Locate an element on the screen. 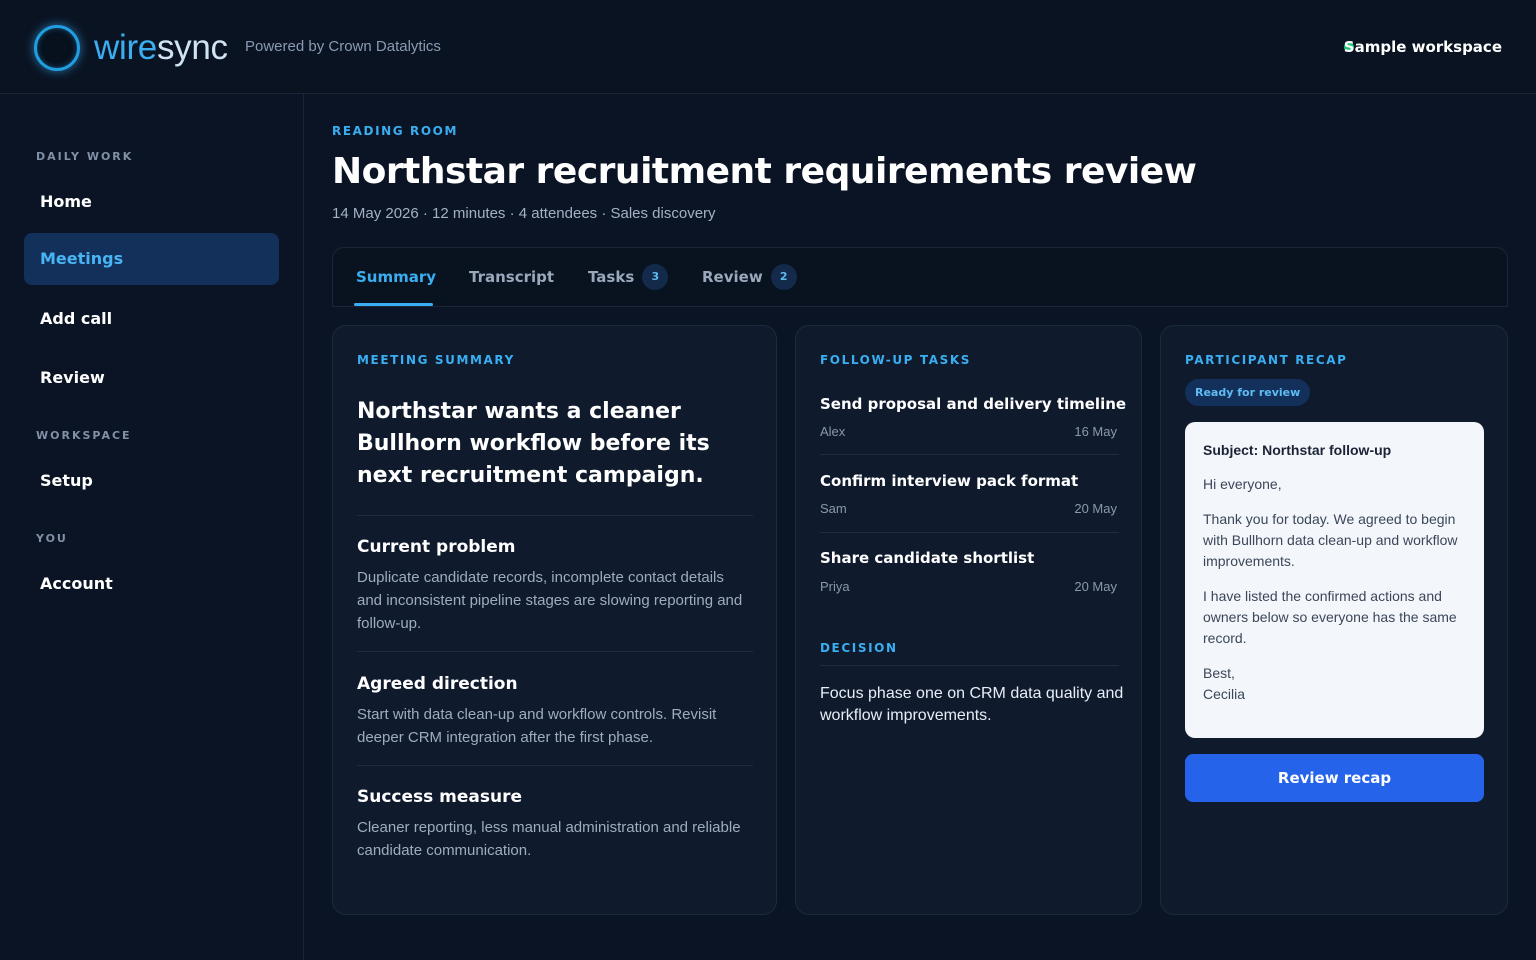  status-badge: Ready for review is located at coordinates (1248, 392).